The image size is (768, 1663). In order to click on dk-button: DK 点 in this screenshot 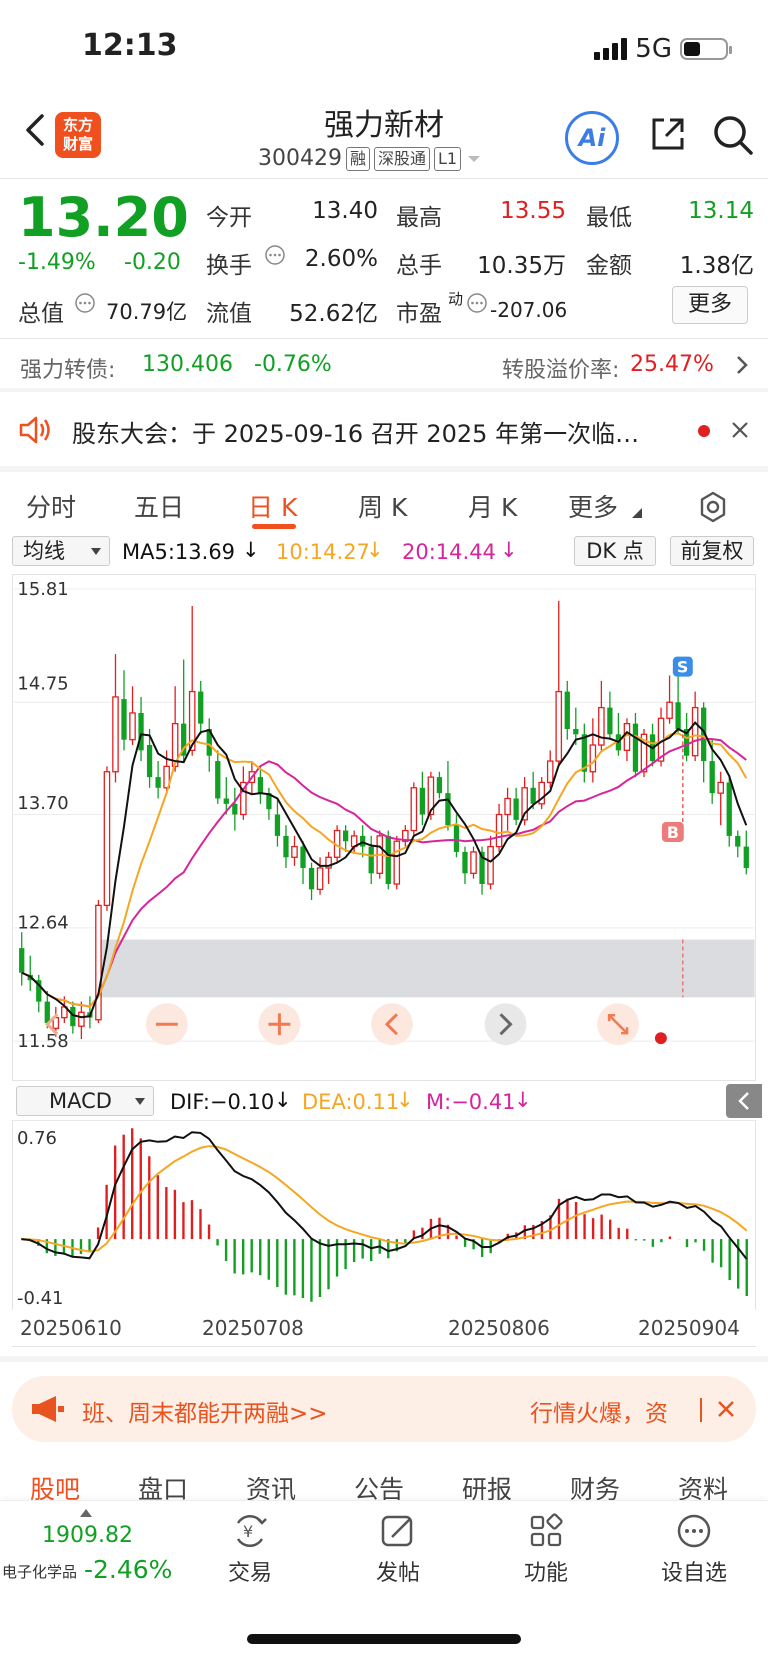, I will do `click(615, 551)`.